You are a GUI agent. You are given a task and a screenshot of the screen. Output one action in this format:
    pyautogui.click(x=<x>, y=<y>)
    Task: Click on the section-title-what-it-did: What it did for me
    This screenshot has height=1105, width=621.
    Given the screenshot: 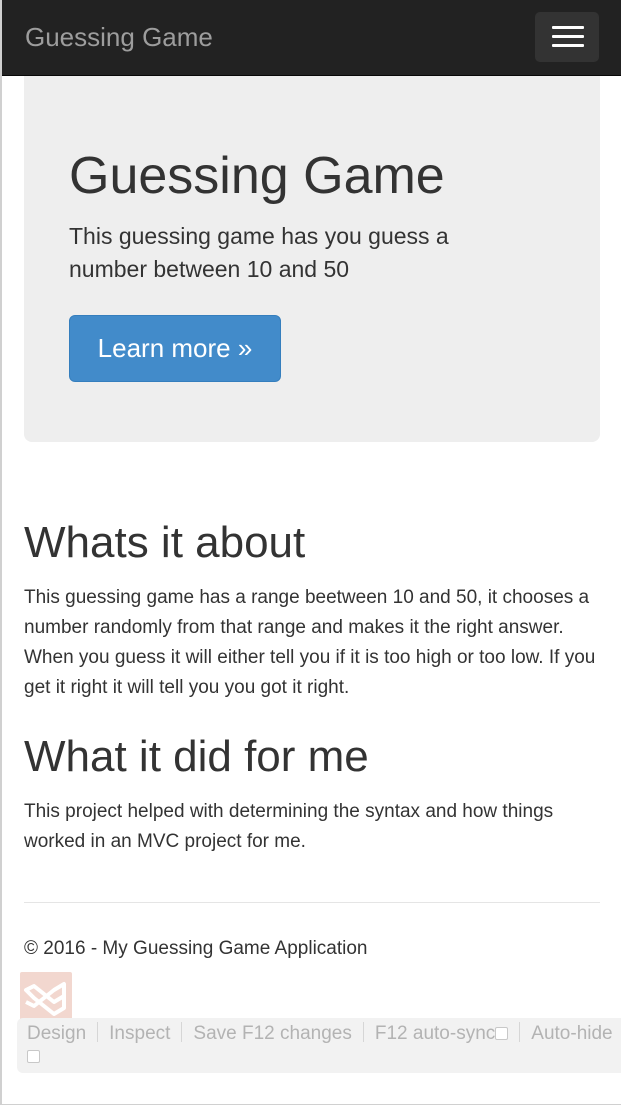 What is the action you would take?
    pyautogui.click(x=196, y=756)
    